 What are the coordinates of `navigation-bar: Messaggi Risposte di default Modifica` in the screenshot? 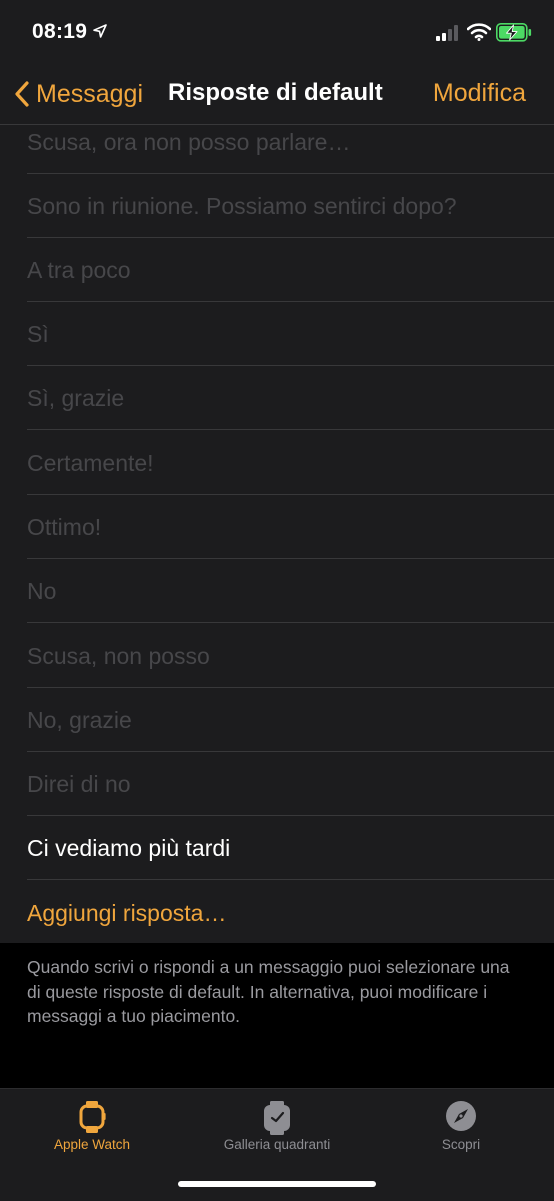 It's located at (277, 94).